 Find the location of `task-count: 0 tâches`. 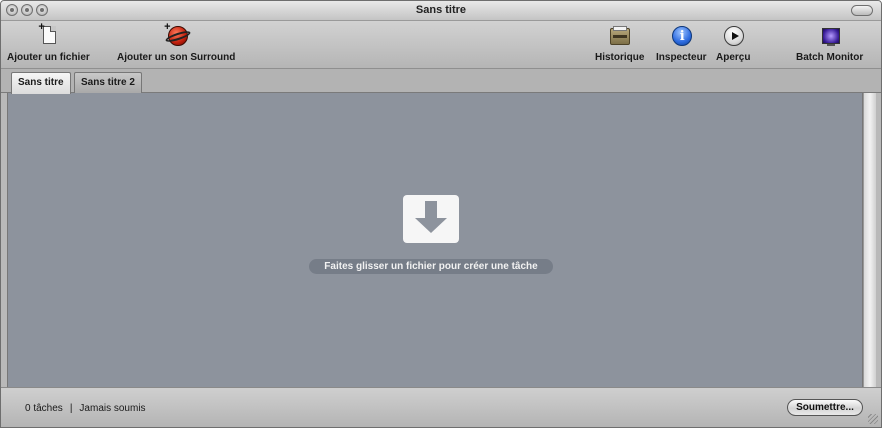

task-count: 0 tâches is located at coordinates (44, 408).